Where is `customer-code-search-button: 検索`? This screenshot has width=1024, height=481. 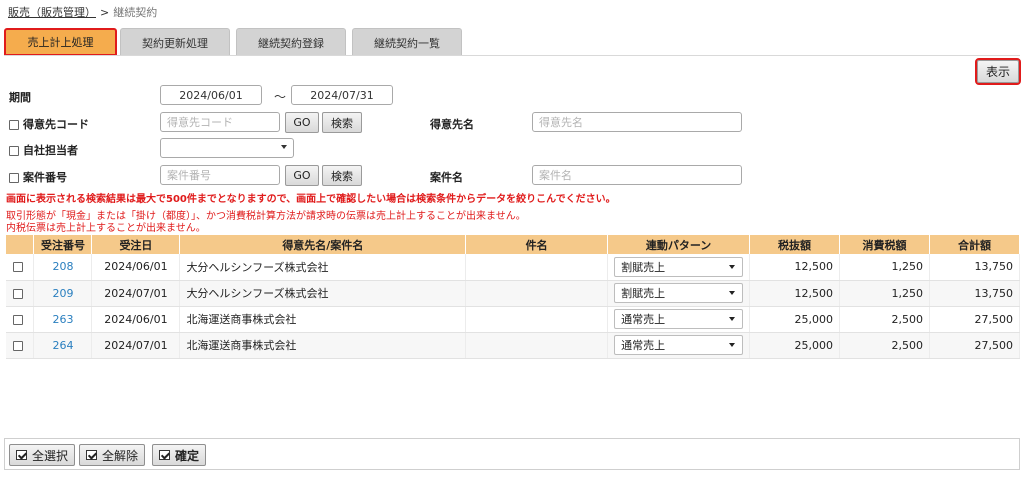
customer-code-search-button: 検索 is located at coordinates (342, 122).